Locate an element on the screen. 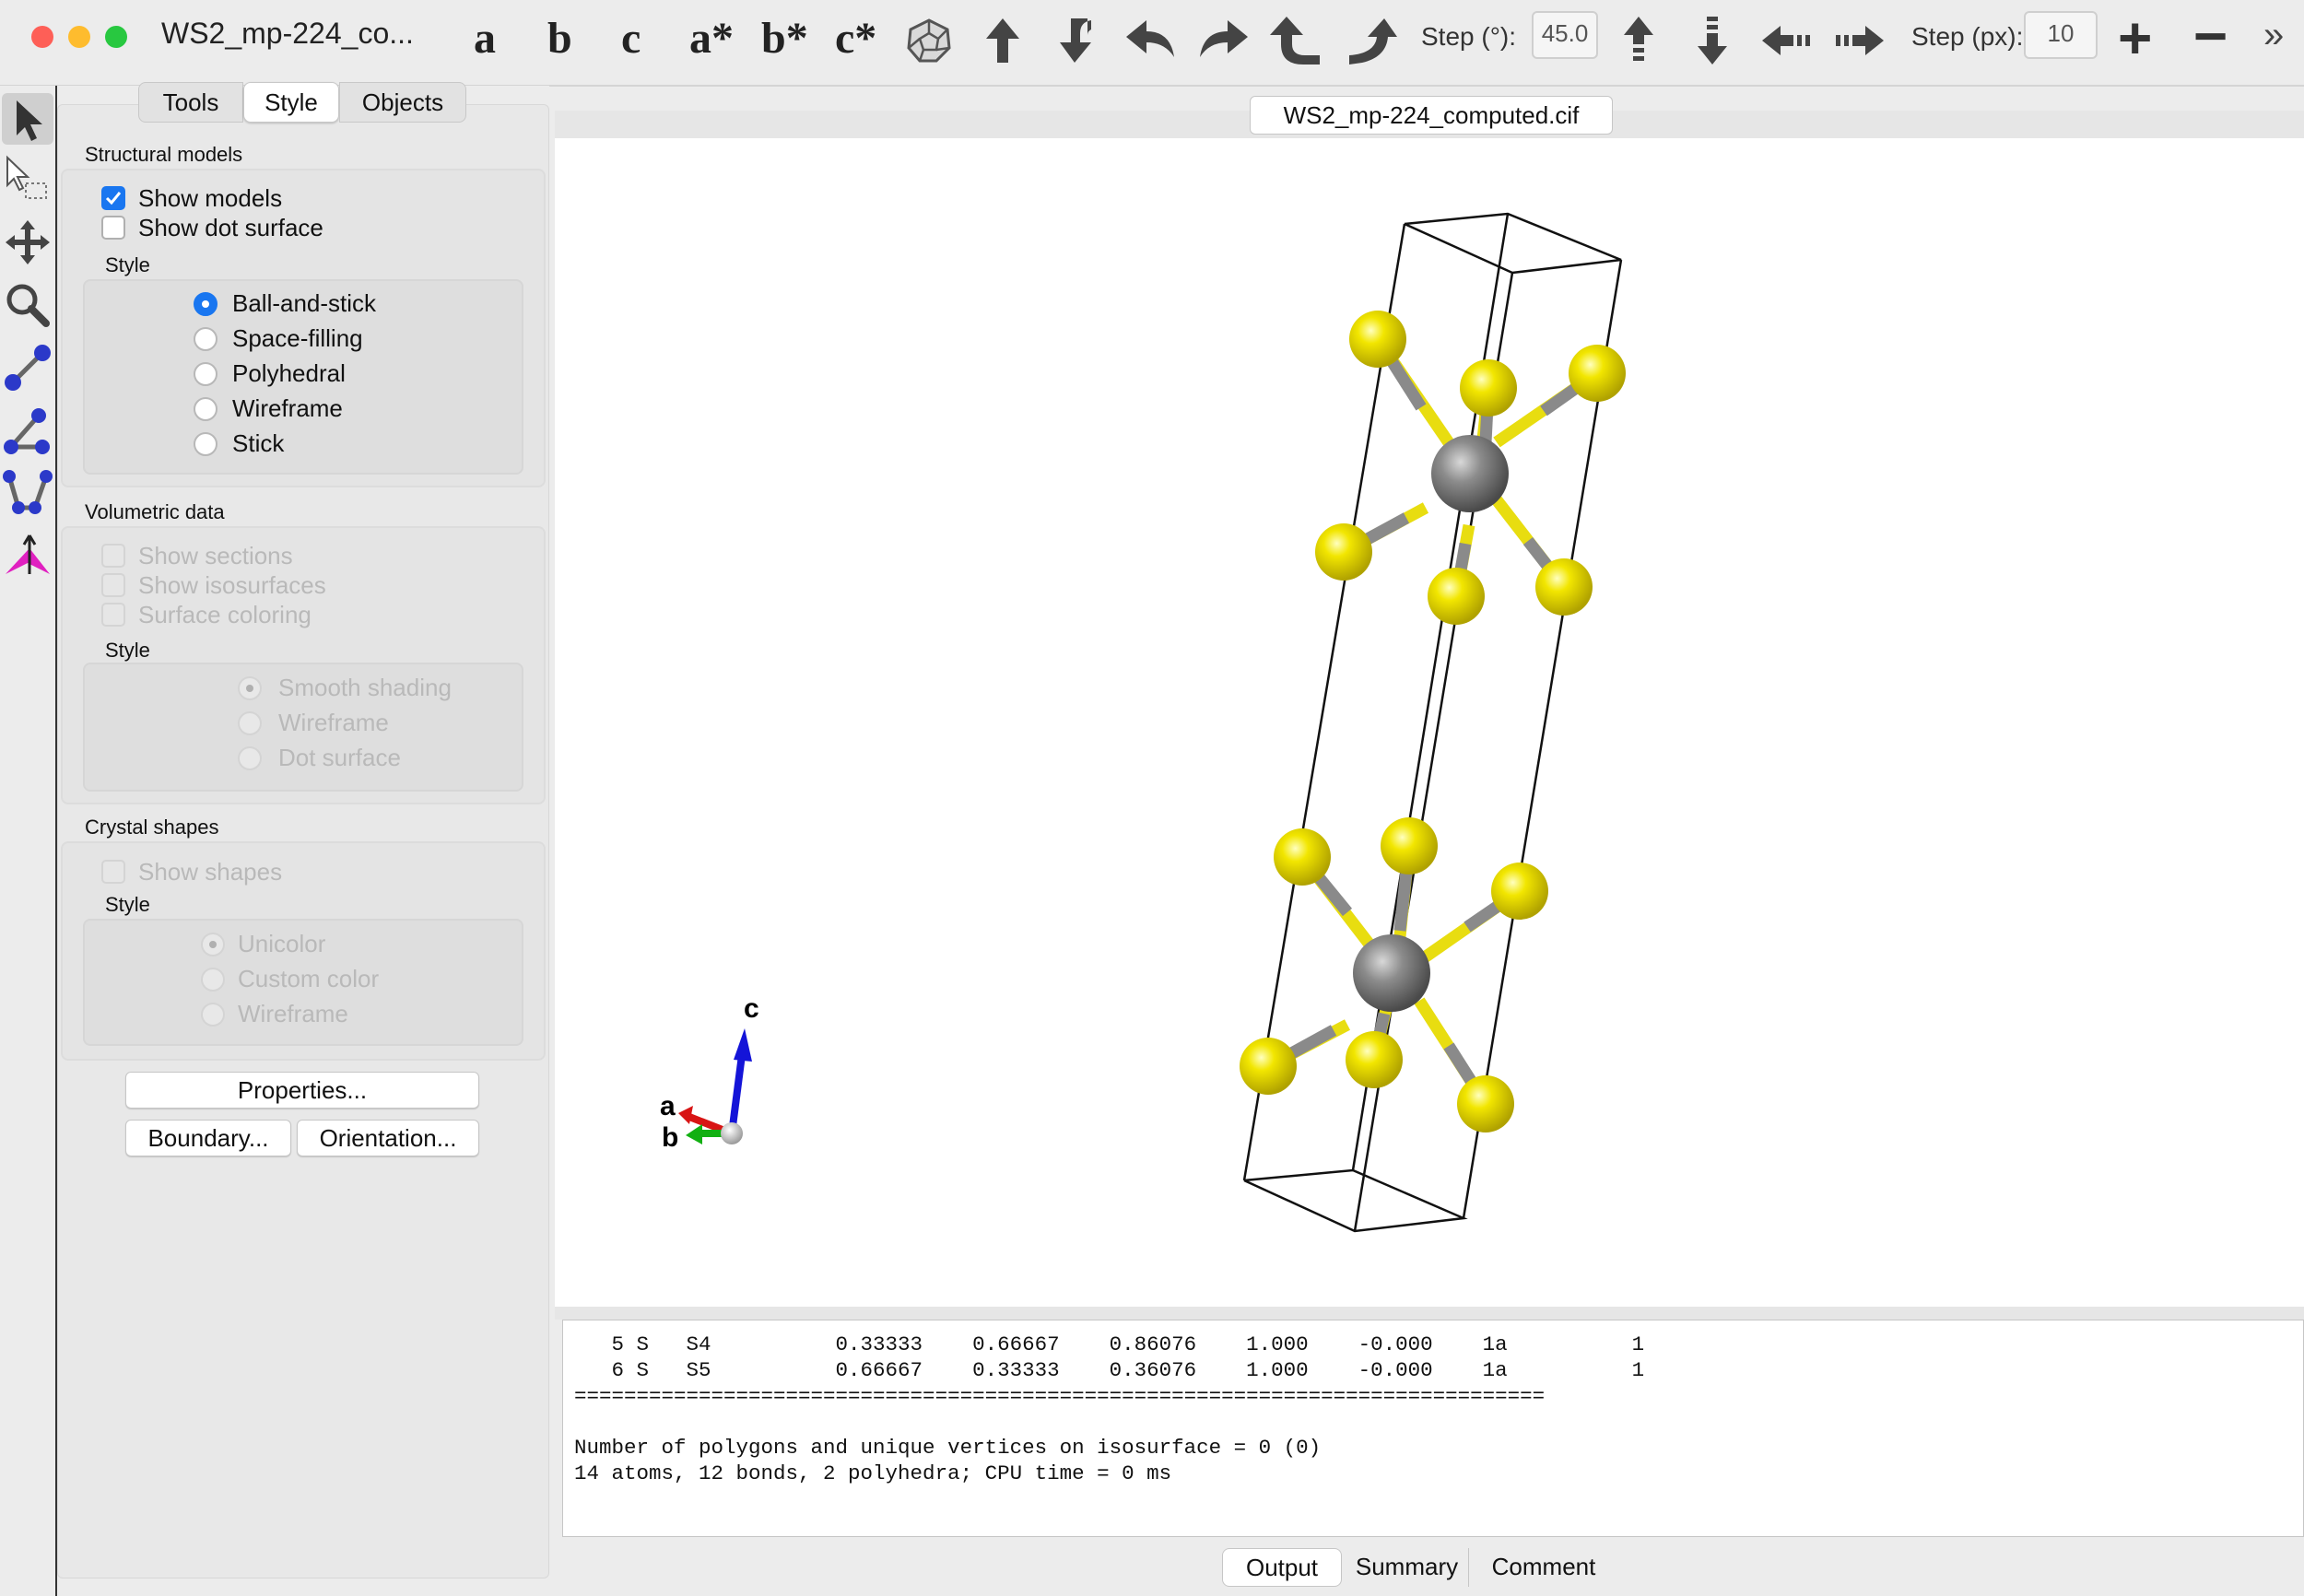 This screenshot has width=2304, height=1596. radio-polyhedral is located at coordinates (205, 374).